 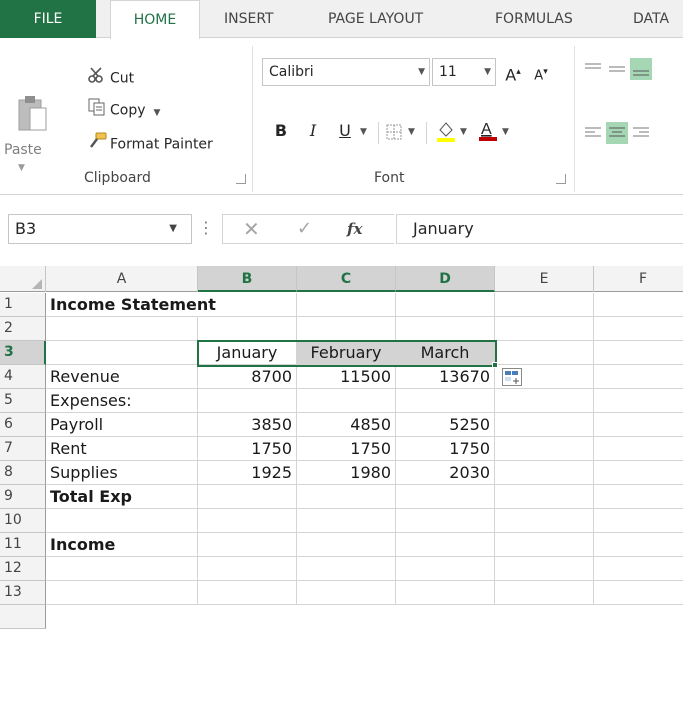 What do you see at coordinates (247, 497) in the screenshot?
I see `cell-b9` at bounding box center [247, 497].